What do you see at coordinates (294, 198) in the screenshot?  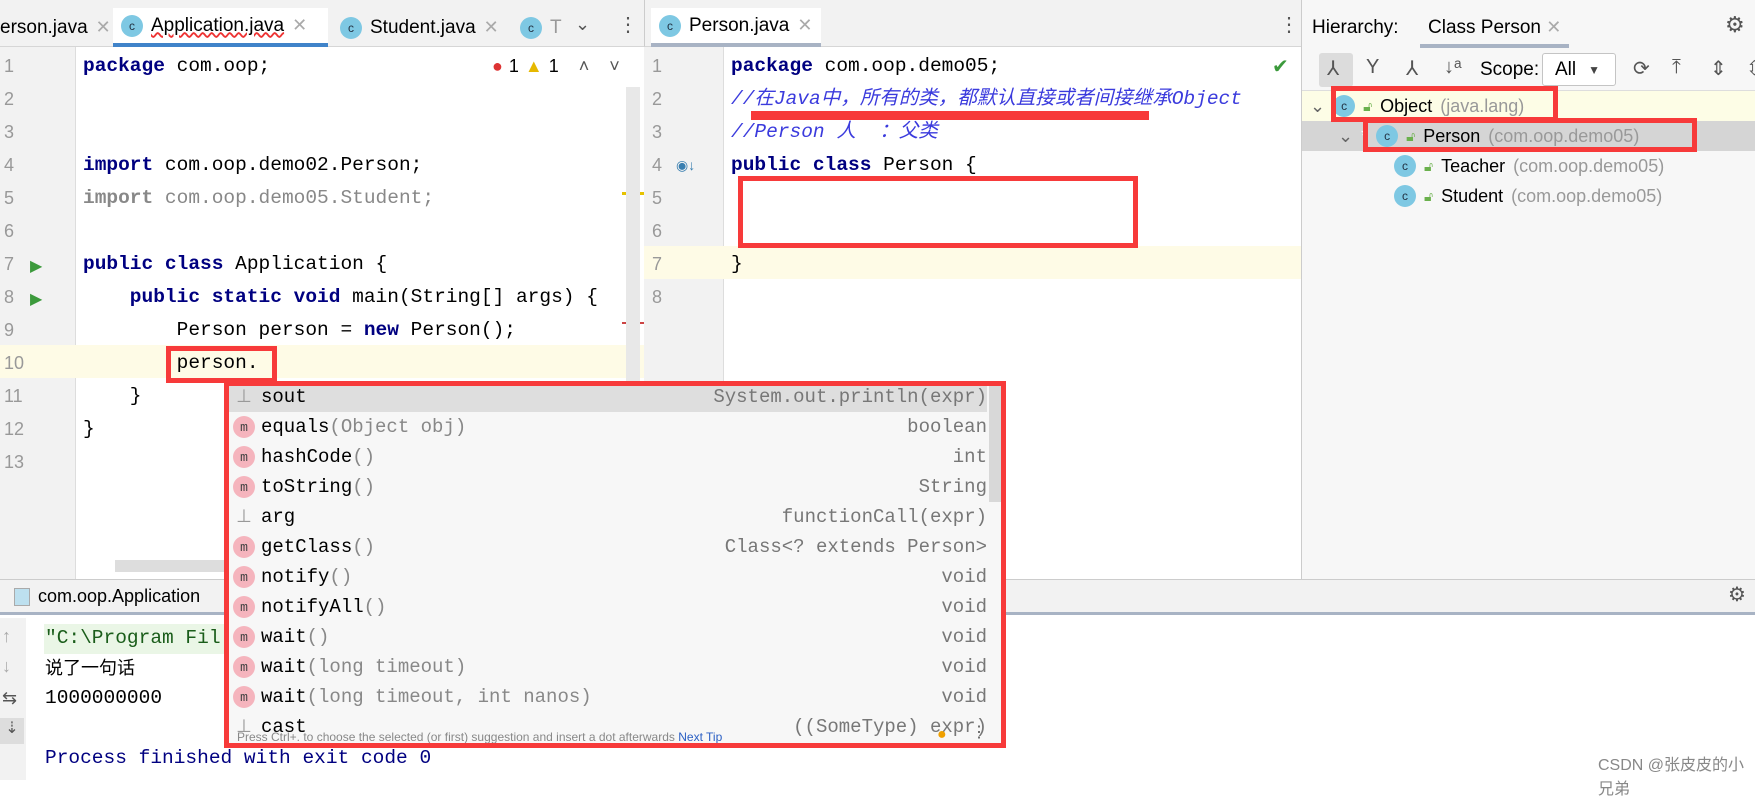 I see `code-token: com.oop.demo05.Student;` at bounding box center [294, 198].